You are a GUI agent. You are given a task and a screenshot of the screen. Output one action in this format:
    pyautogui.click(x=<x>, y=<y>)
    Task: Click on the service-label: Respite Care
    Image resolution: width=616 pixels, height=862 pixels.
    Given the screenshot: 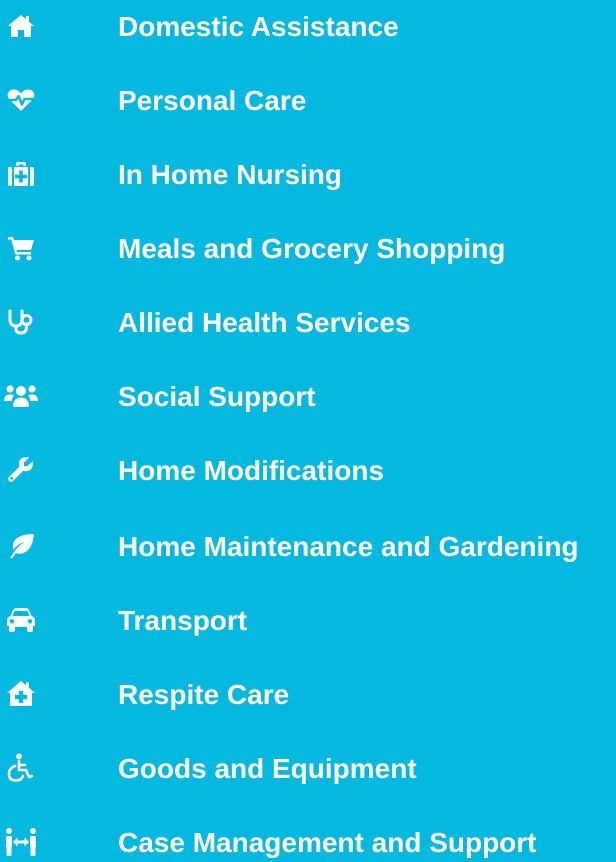 What is the action you would take?
    pyautogui.click(x=204, y=694)
    